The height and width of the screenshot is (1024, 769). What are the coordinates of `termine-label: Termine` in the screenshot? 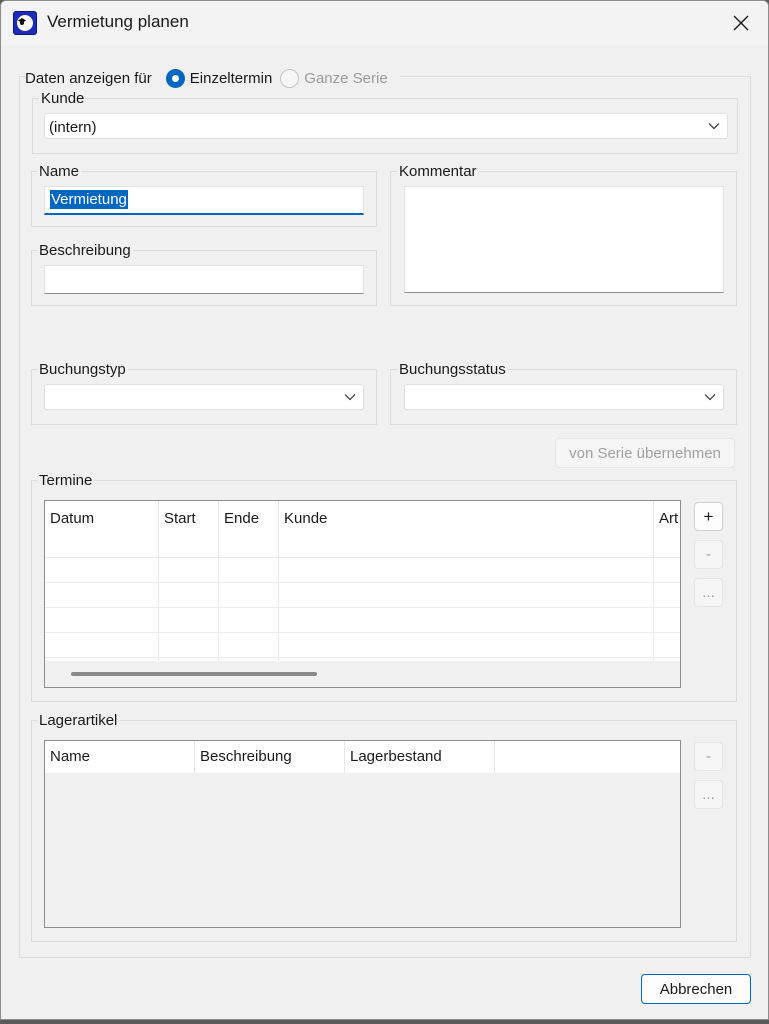 It's located at (66, 480).